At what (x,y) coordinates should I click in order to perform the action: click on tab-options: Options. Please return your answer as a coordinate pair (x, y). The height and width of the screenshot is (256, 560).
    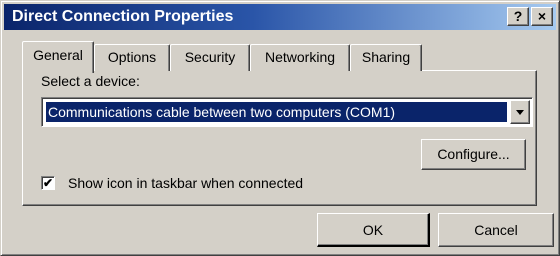
    Looking at the image, I should click on (132, 57).